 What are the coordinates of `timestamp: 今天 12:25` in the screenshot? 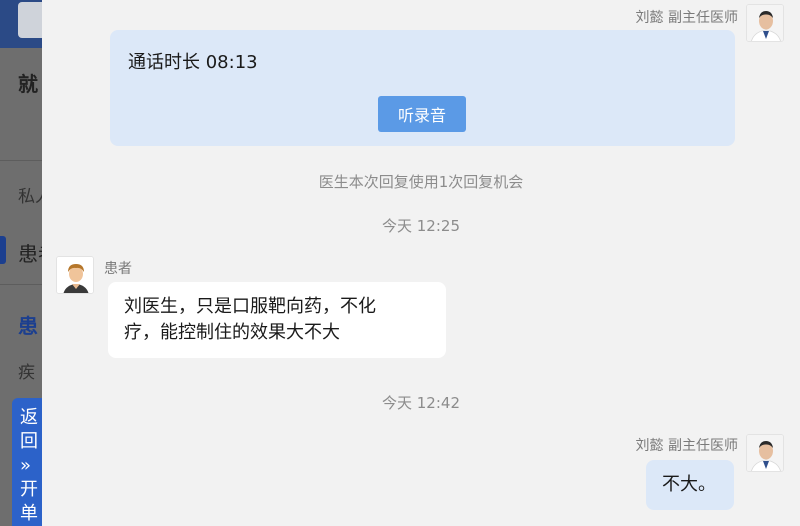 It's located at (421, 226).